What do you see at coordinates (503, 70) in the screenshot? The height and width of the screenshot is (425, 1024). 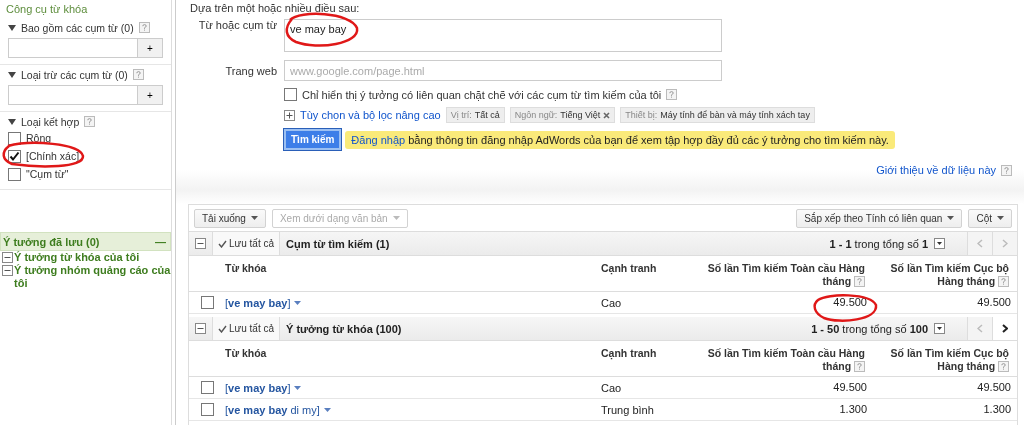 I see `website-field: www.google.com/page.html` at bounding box center [503, 70].